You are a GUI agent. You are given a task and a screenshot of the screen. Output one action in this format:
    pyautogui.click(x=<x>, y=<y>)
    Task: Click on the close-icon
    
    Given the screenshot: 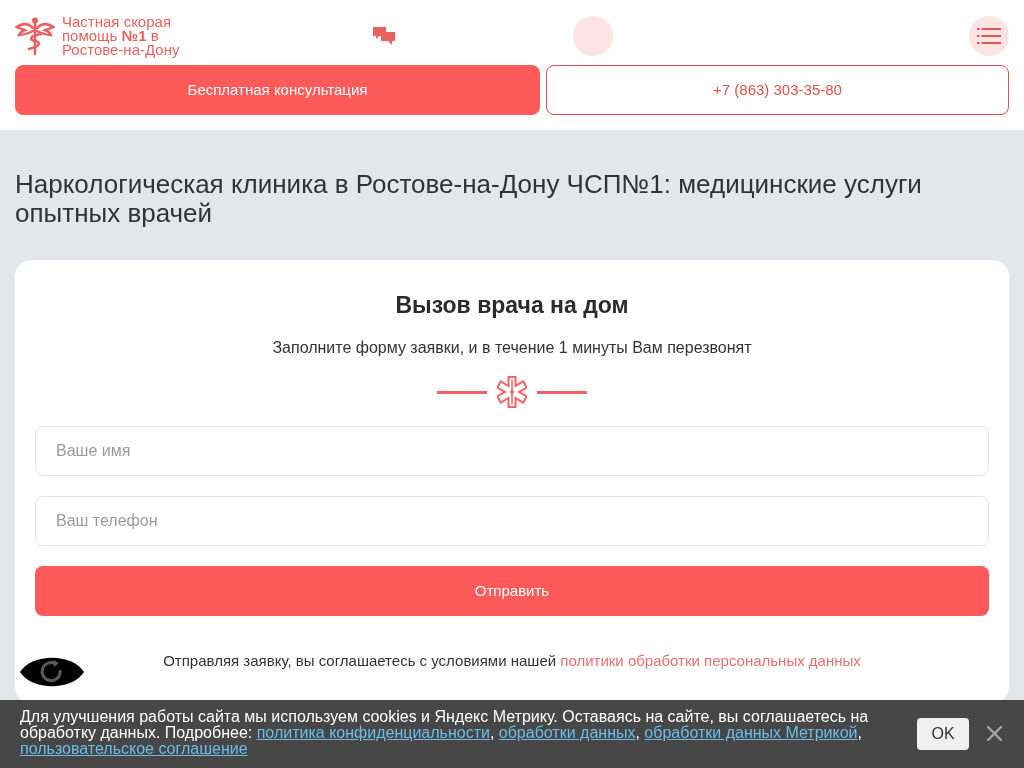 What is the action you would take?
    pyautogui.click(x=994, y=733)
    